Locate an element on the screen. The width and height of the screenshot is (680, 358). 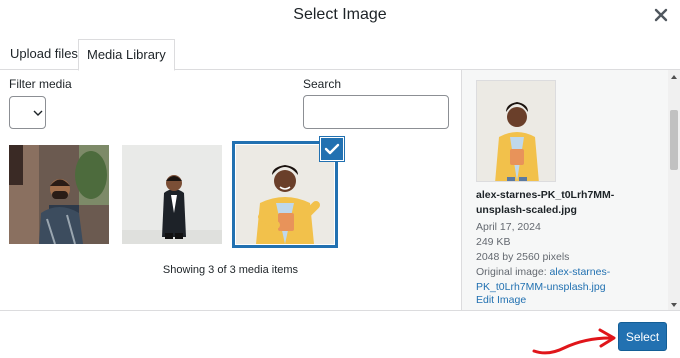
dialog-header: Select Image is located at coordinates (340, 17).